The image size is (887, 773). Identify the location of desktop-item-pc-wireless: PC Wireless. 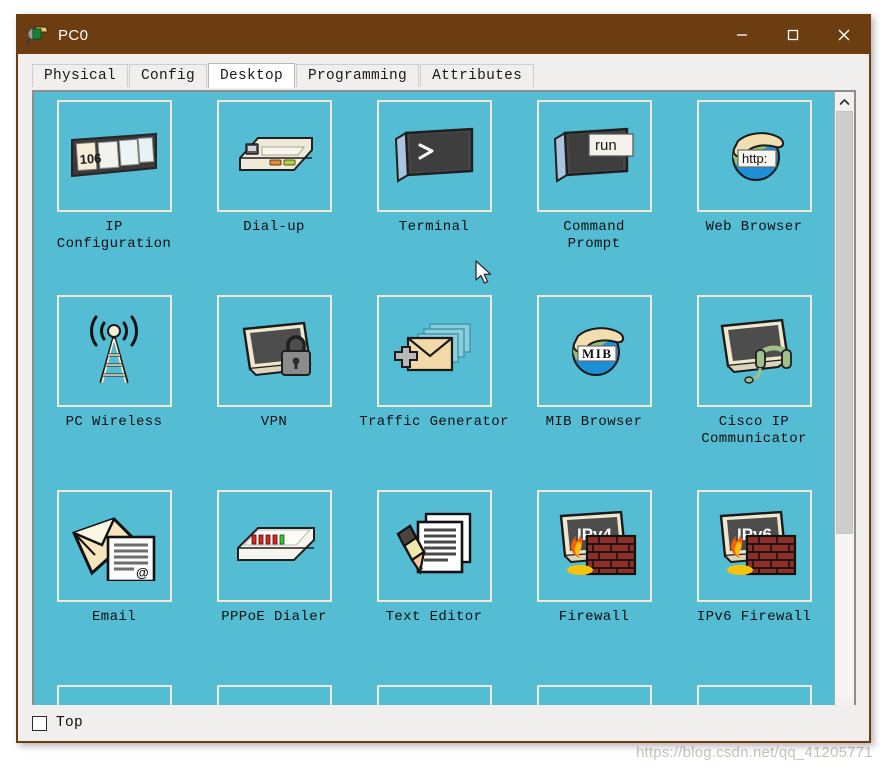
(114, 392).